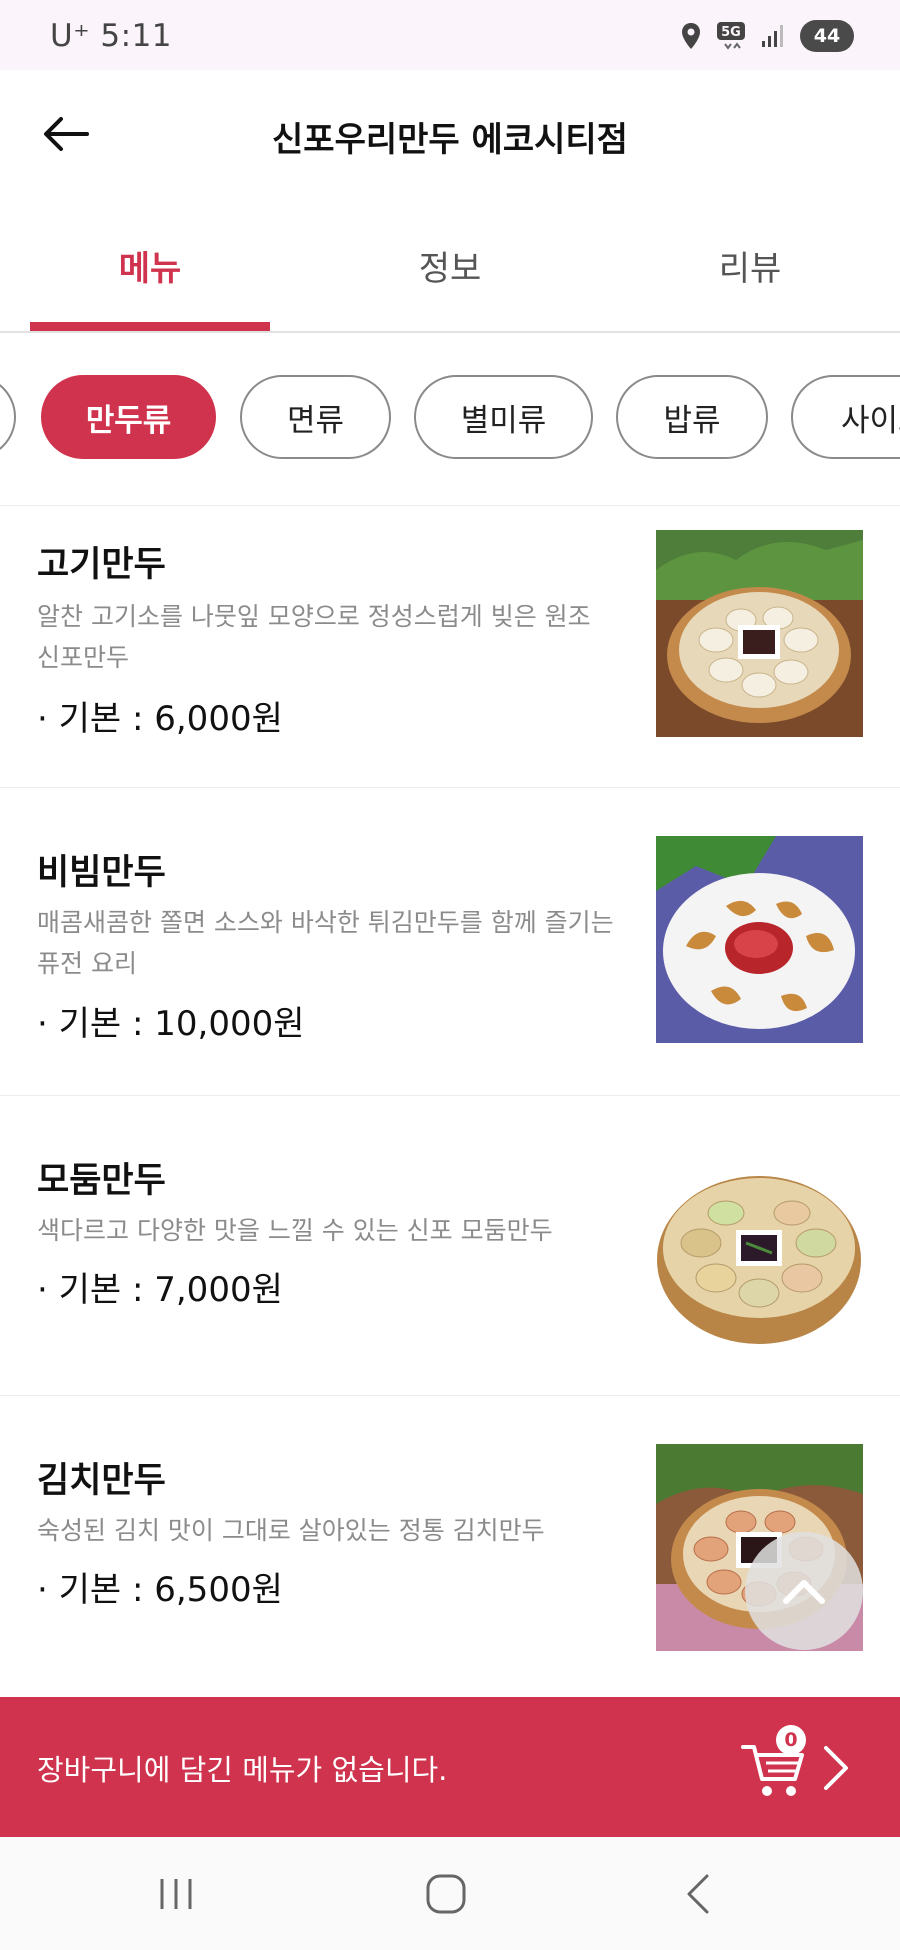 This screenshot has width=900, height=1950. Describe the element at coordinates (827, 36) in the screenshot. I see `battery-icon: 44` at that location.